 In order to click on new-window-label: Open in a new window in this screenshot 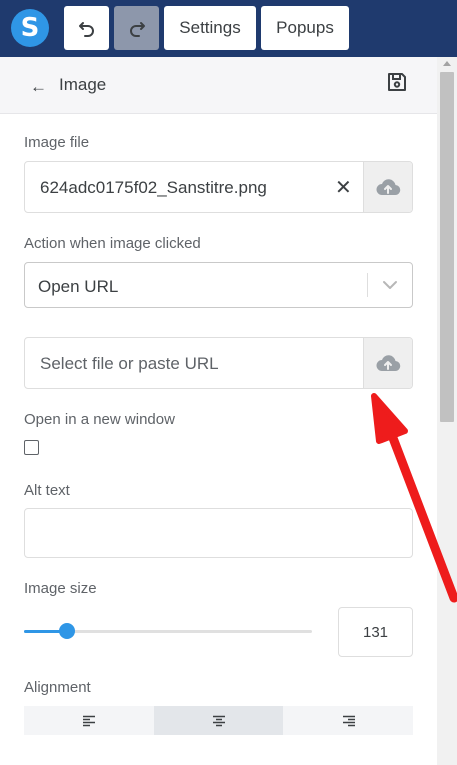, I will do `click(99, 419)`.